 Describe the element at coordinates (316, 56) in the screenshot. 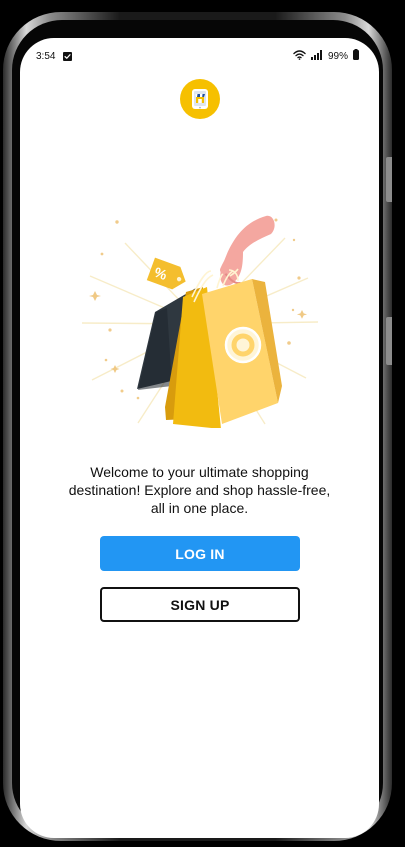

I see `signal-icon` at that location.